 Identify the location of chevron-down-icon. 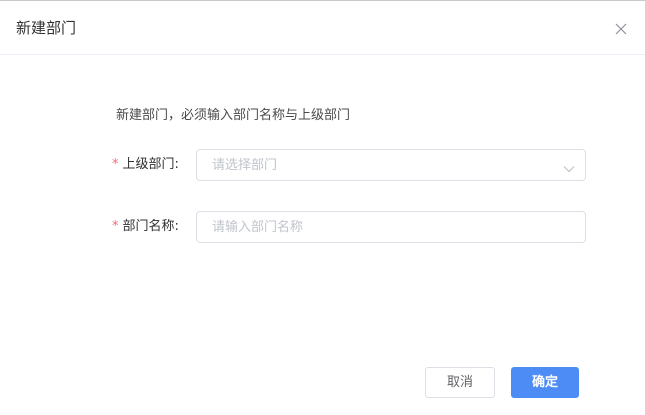
(569, 166).